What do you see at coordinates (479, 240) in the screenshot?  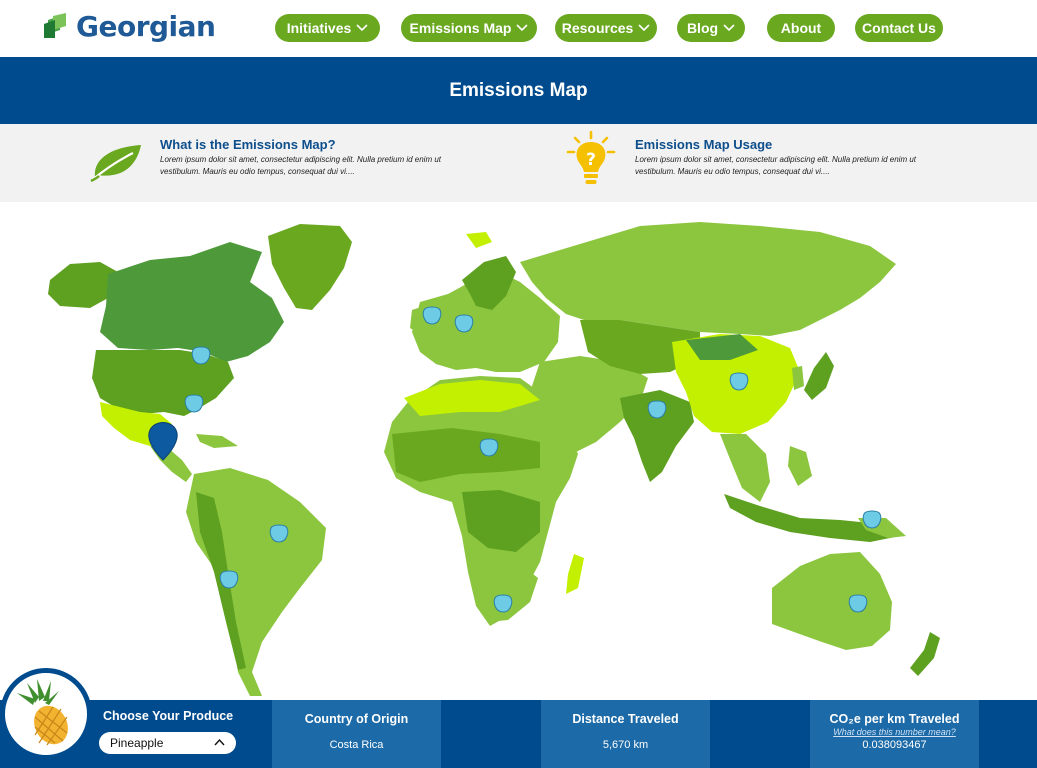 I see `land-iceland` at bounding box center [479, 240].